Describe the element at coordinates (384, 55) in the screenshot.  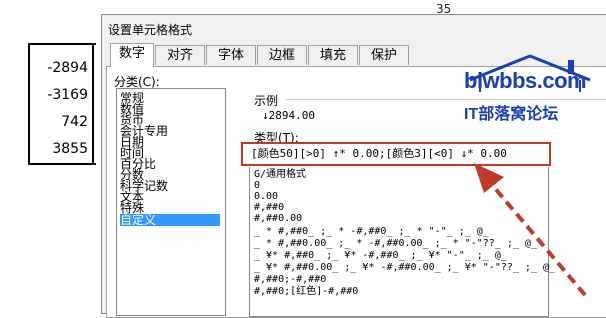
I see `tab-protection: 保护` at that location.